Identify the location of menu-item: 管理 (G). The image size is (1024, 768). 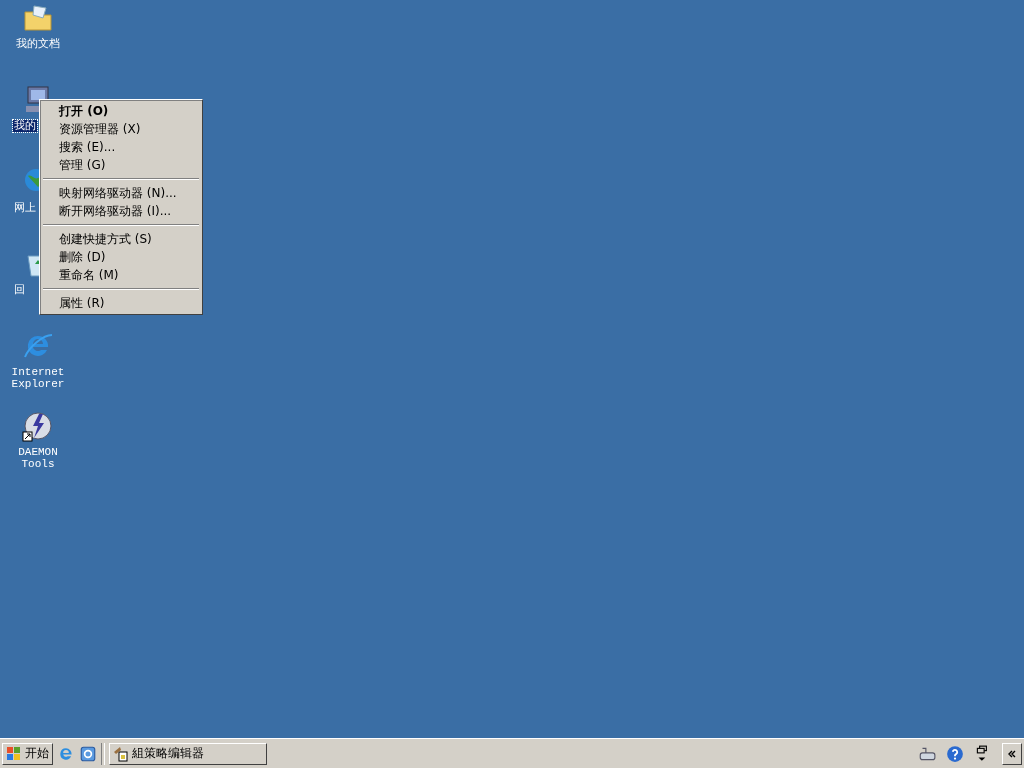
(121, 165).